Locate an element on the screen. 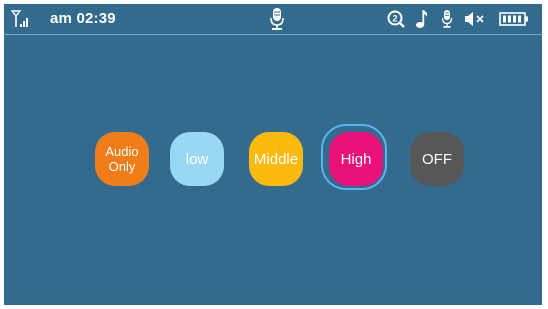 The image size is (548, 309). mode-audio-only-button: Audio Only is located at coordinates (122, 159).